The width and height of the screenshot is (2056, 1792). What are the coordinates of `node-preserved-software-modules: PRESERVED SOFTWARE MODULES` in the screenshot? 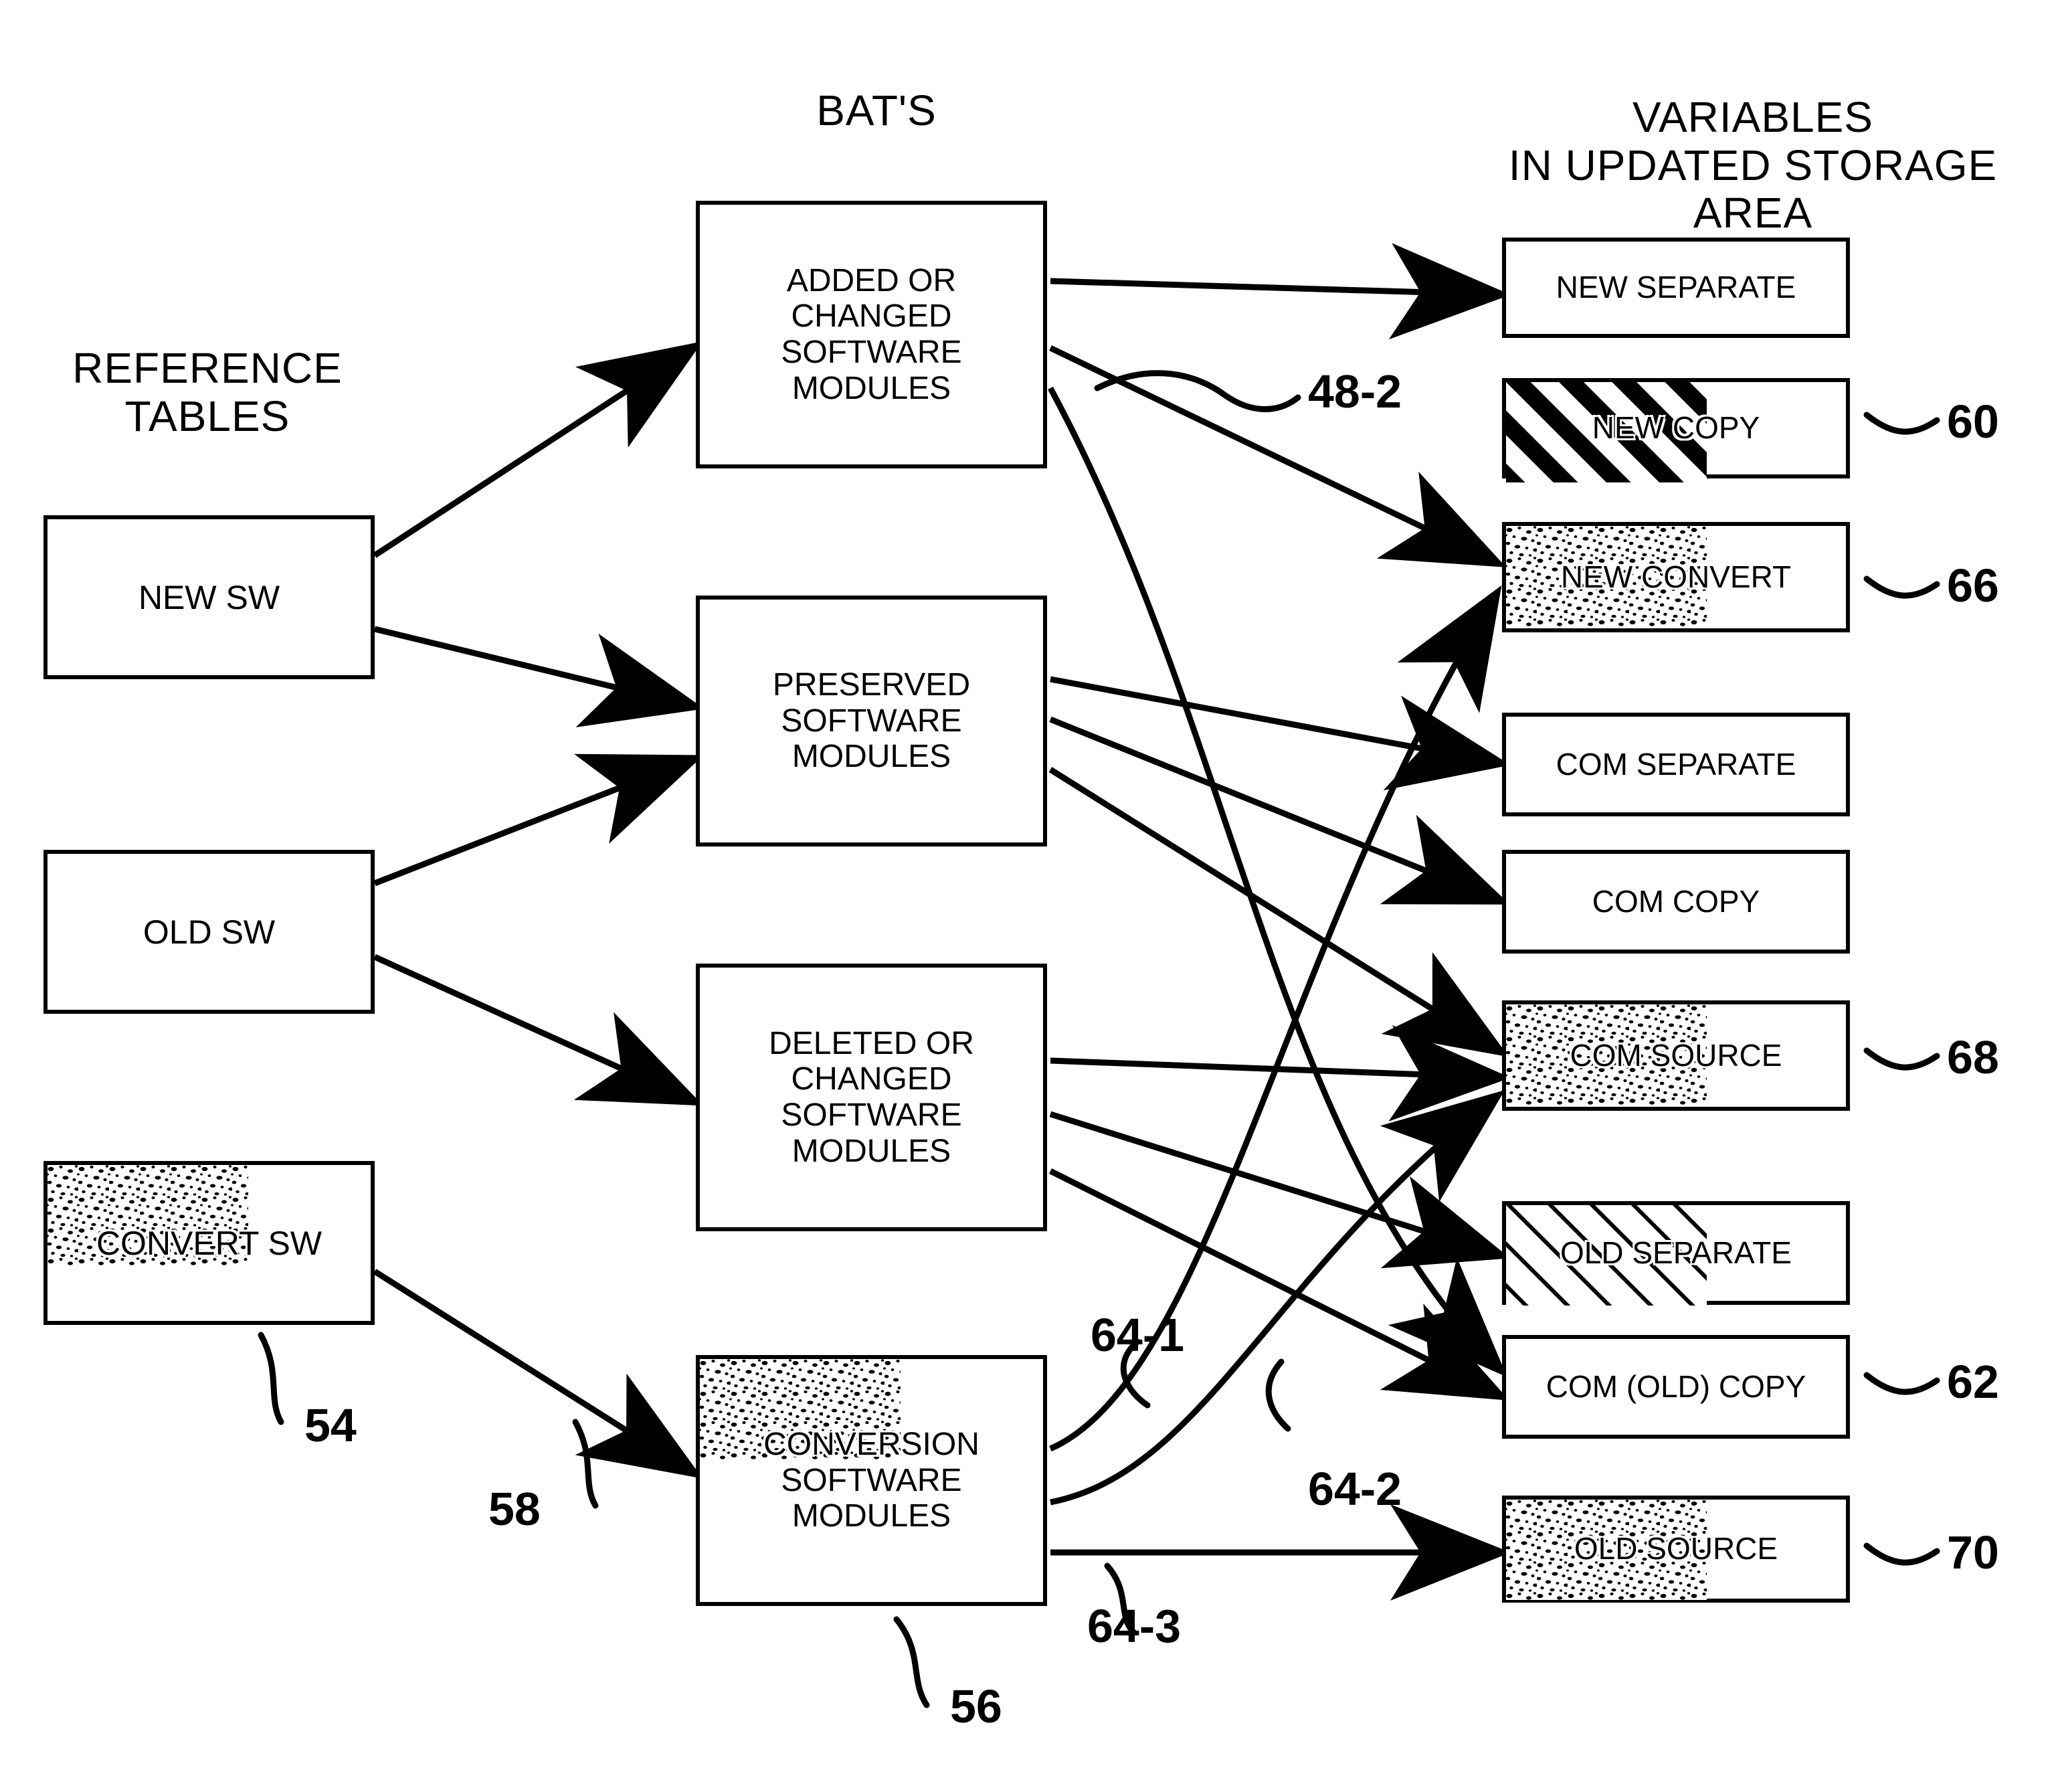 It's located at (874, 724).